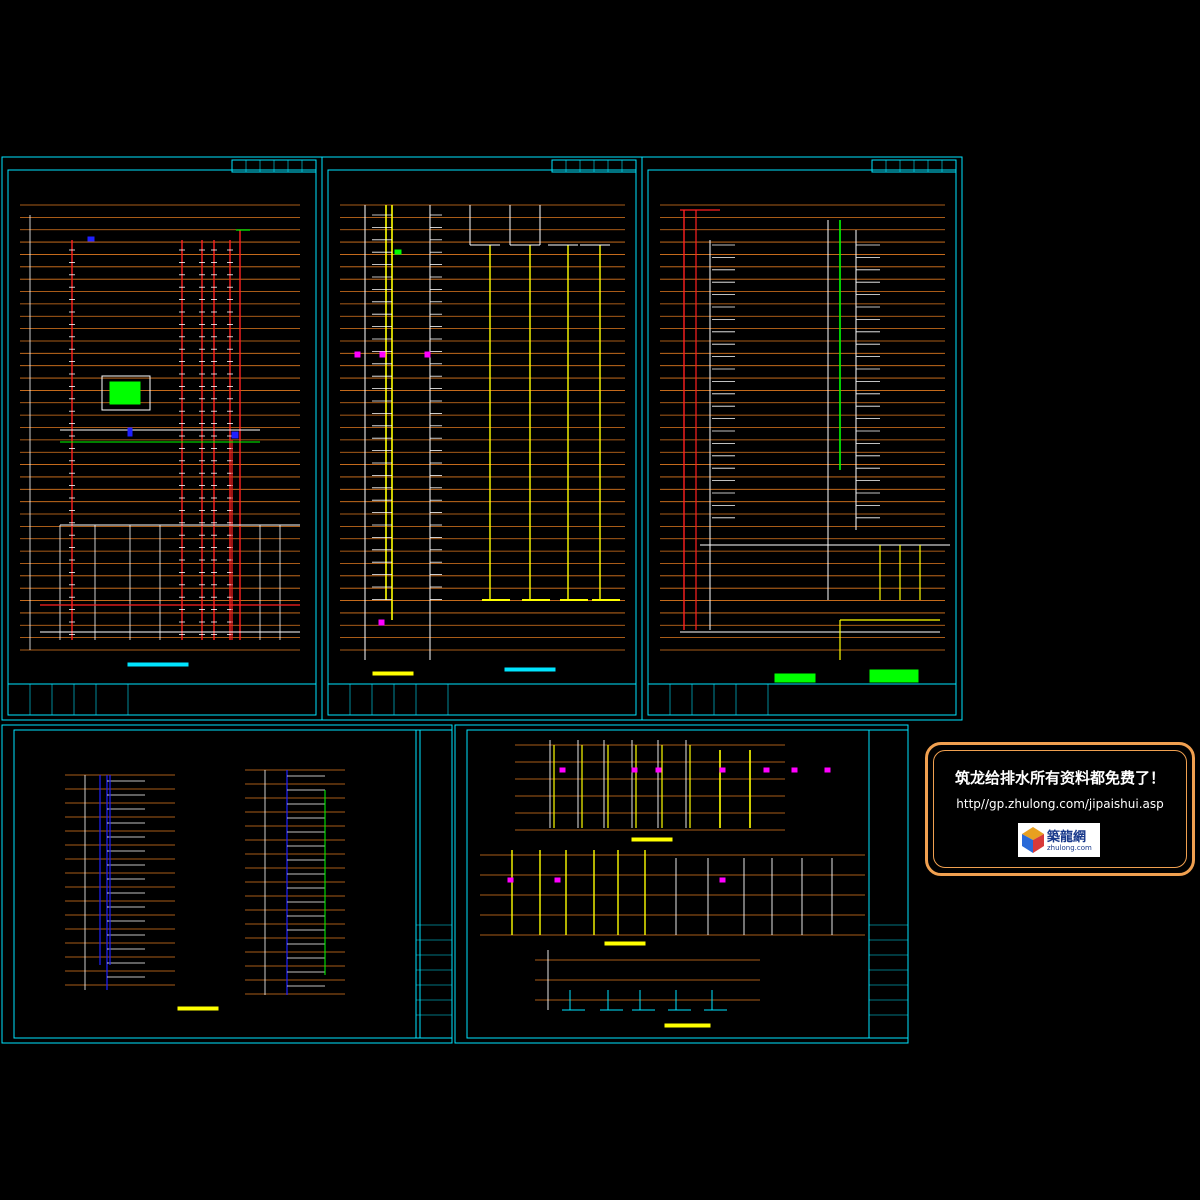 This screenshot has width=1200, height=1200. I want to click on detail-box-inner, so click(125, 393).